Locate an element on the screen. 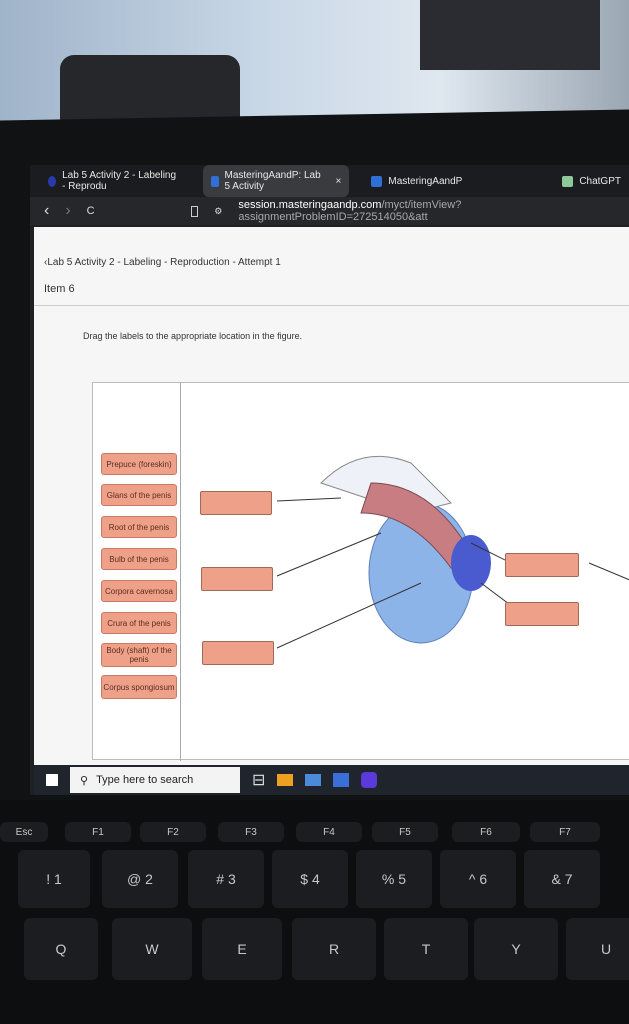 The width and height of the screenshot is (629, 1024). reload-button: C is located at coordinates (91, 211).